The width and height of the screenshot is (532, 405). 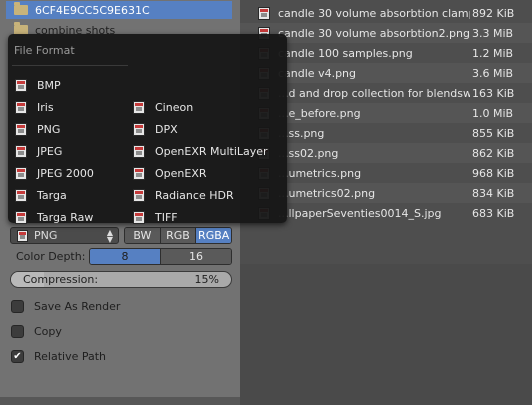 I want to click on color-depth-16-button: 16, so click(x=196, y=256).